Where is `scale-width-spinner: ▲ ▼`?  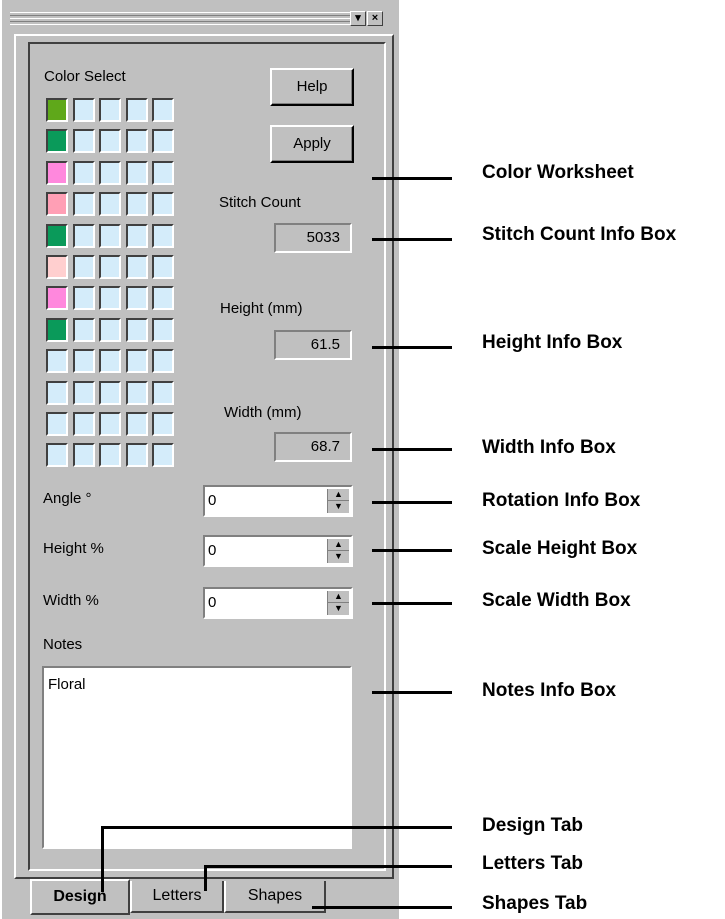 scale-width-spinner: ▲ ▼ is located at coordinates (338, 603).